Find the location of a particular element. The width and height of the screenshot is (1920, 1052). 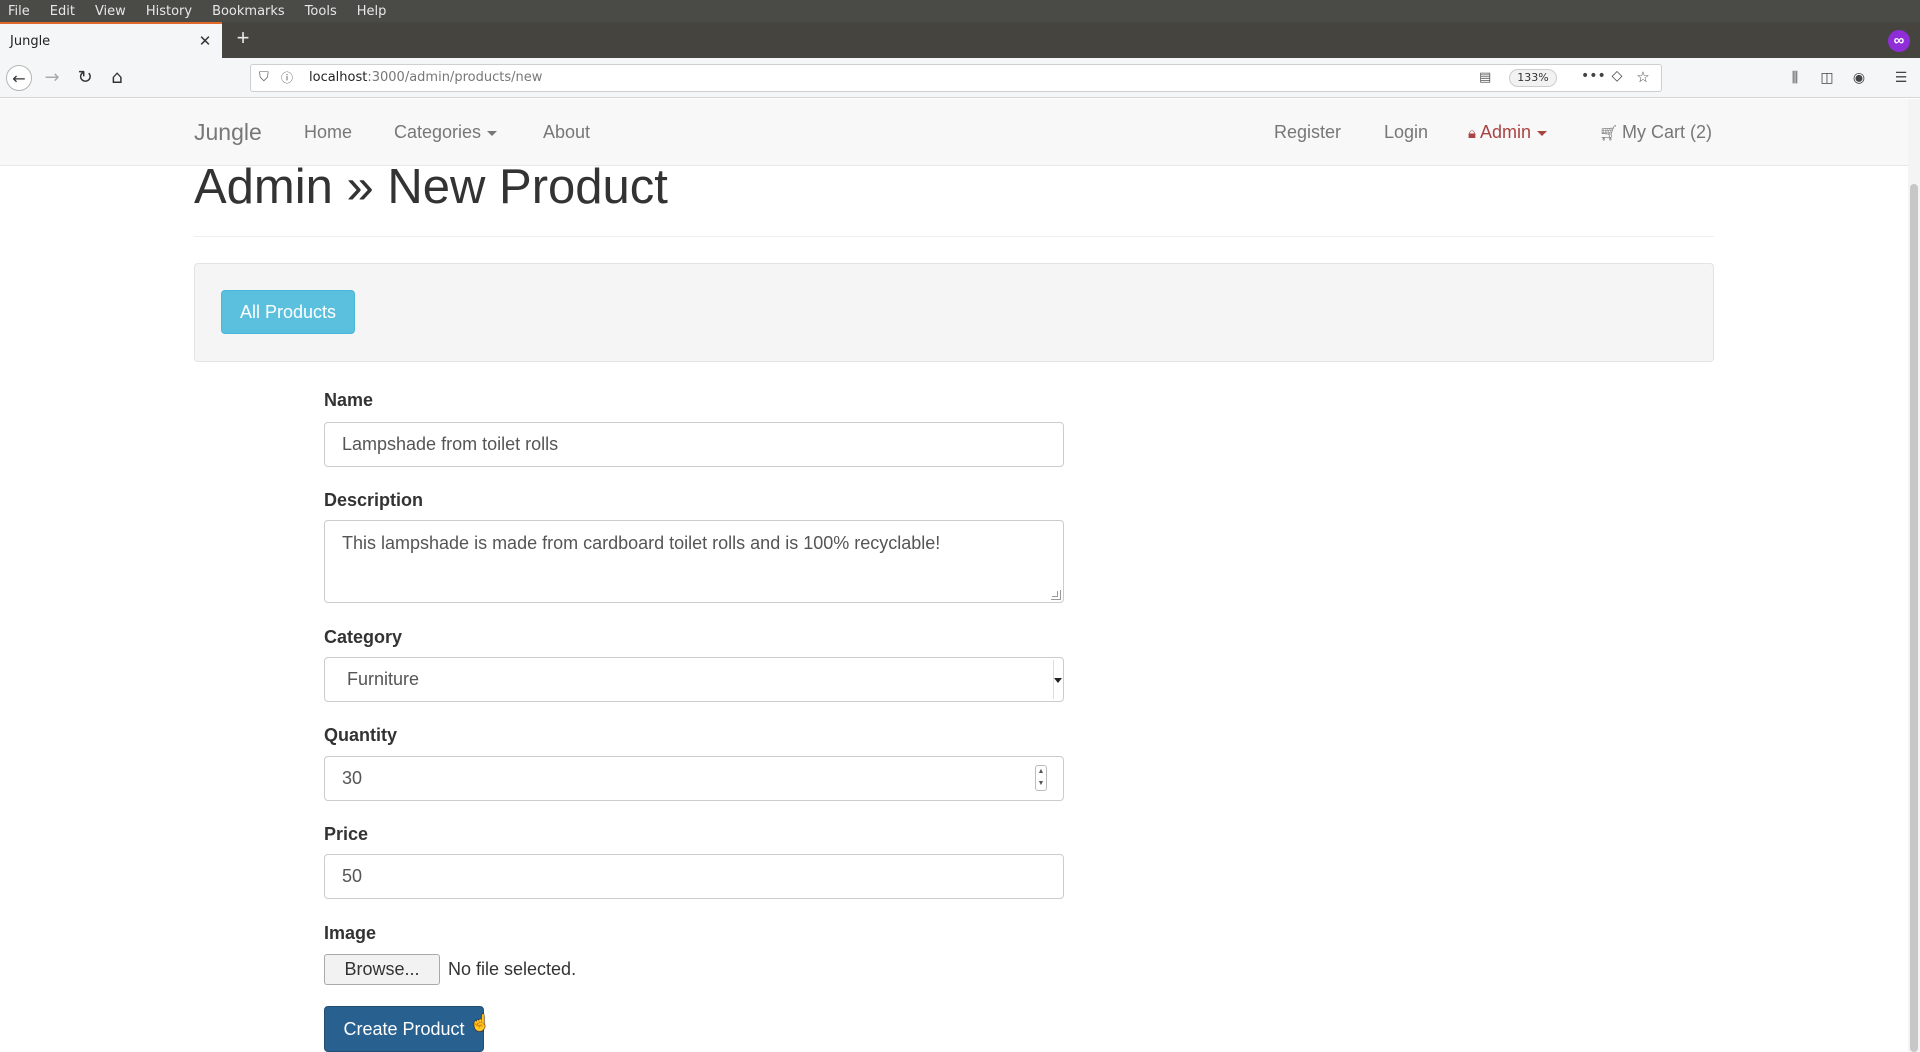

image-label: Image is located at coordinates (350, 933).